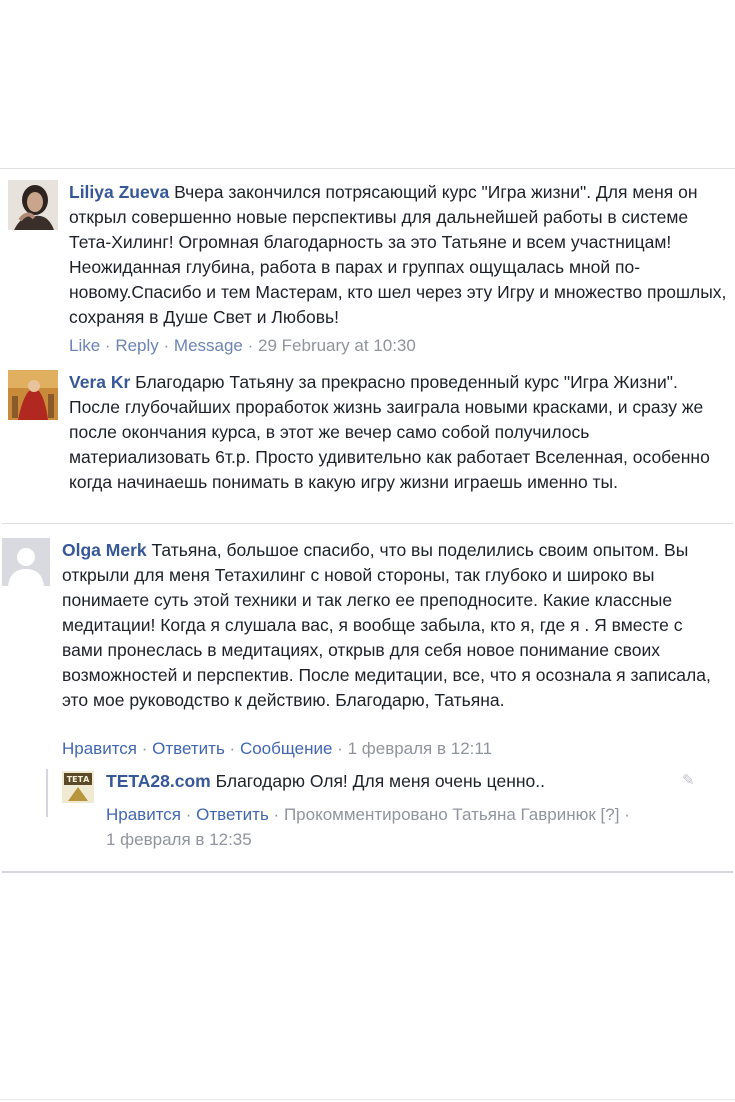  I want to click on commented-by: Прокомментировано Татьяна Гавринюк, so click(439, 814).